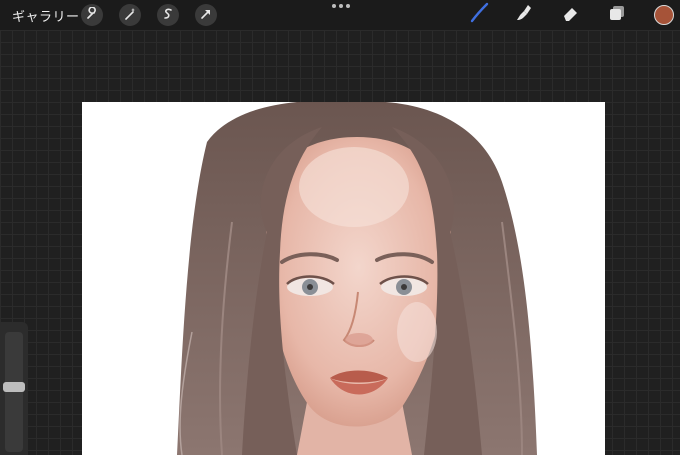 Image resolution: width=680 pixels, height=455 pixels. What do you see at coordinates (46, 15) in the screenshot?
I see `gallery-button: ギャラリー` at bounding box center [46, 15].